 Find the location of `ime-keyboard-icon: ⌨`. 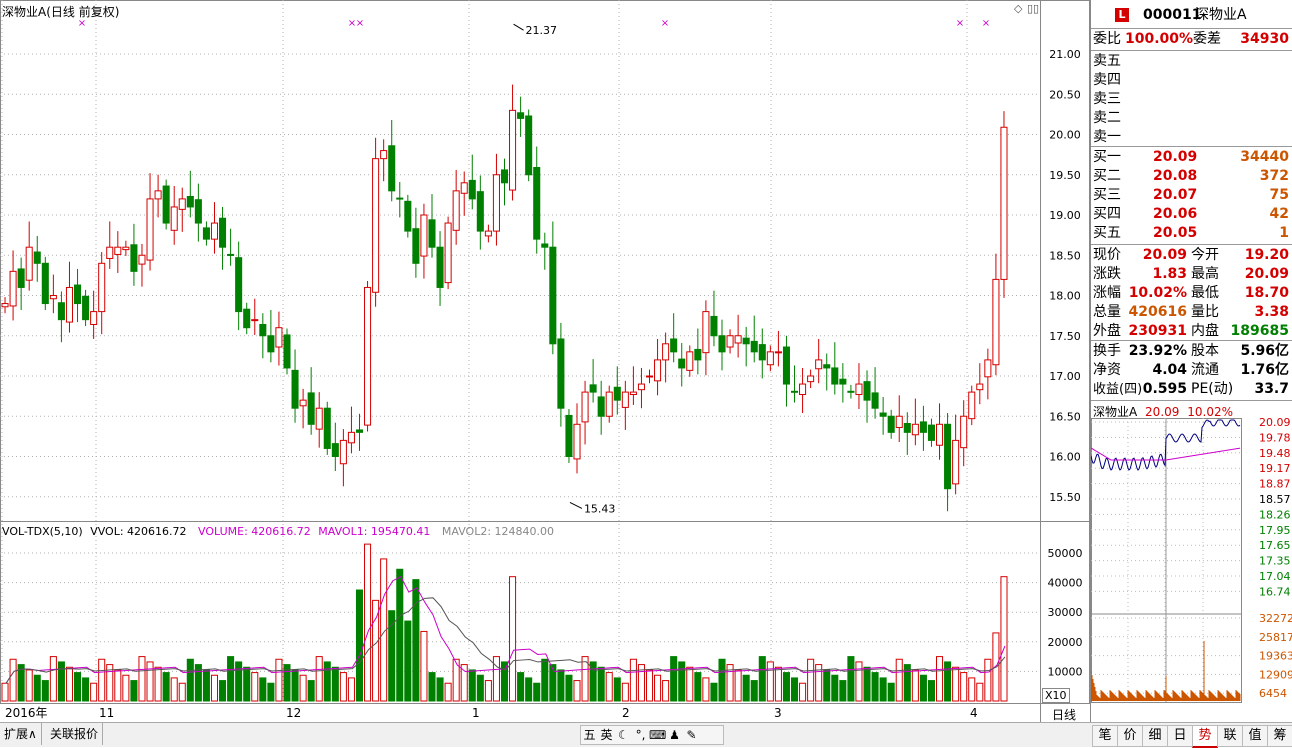

ime-keyboard-icon: ⌨ is located at coordinates (657, 735).